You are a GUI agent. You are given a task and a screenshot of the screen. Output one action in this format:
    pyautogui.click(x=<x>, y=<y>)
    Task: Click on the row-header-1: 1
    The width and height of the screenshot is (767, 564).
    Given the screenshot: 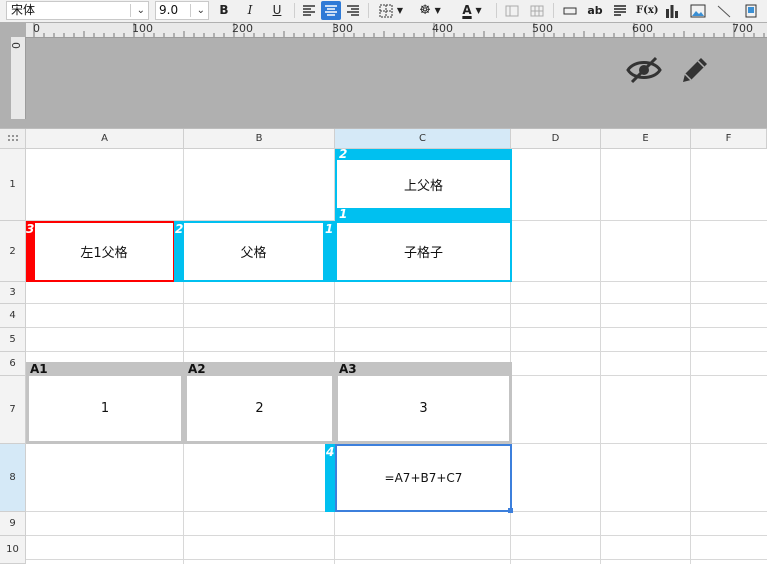 What is the action you would take?
    pyautogui.click(x=13, y=185)
    